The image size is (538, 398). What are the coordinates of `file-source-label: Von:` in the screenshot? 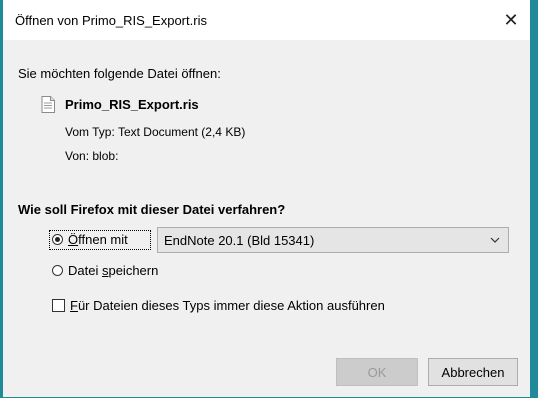 It's located at (77, 156).